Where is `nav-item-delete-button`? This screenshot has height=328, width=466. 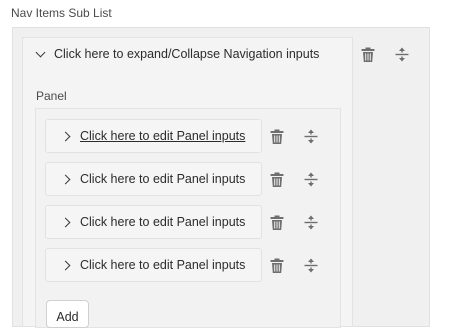 nav-item-delete-button is located at coordinates (368, 54).